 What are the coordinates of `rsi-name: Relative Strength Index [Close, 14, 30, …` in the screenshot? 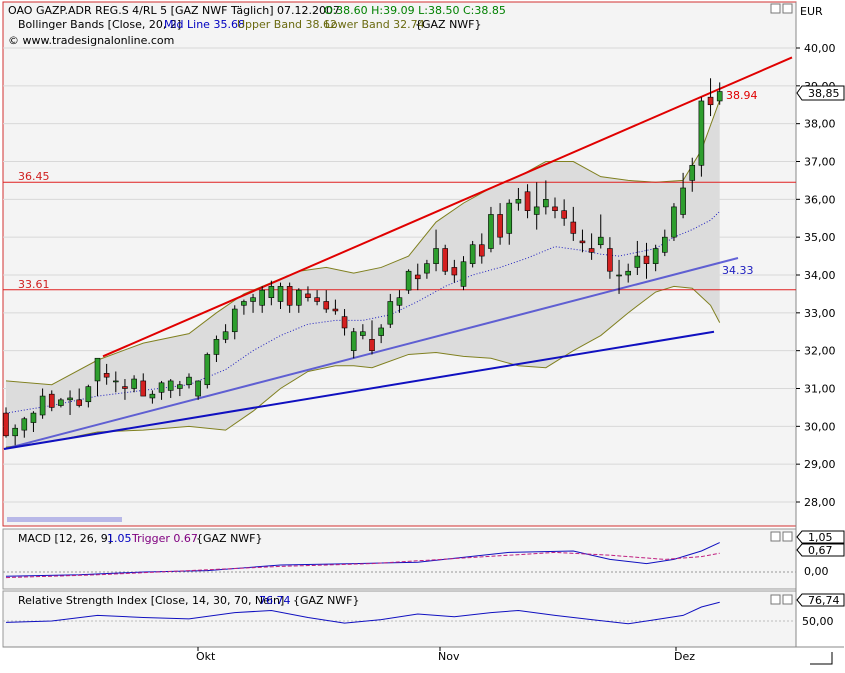 It's located at (151, 600).